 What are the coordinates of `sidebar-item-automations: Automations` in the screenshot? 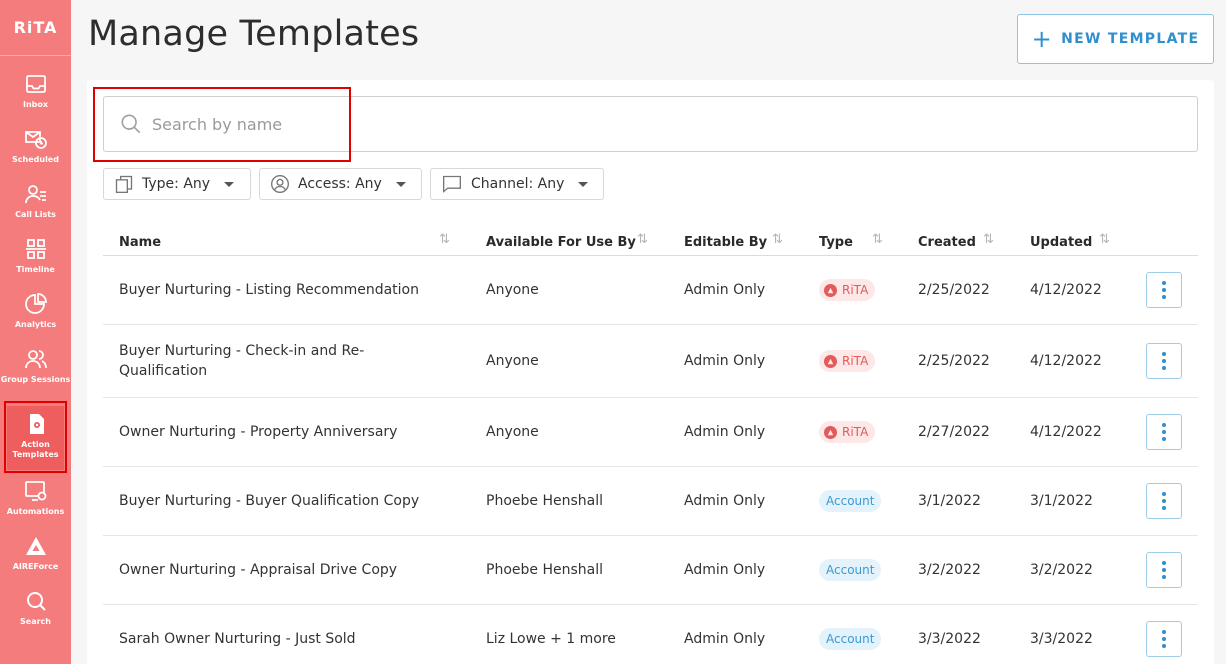 It's located at (35, 500).